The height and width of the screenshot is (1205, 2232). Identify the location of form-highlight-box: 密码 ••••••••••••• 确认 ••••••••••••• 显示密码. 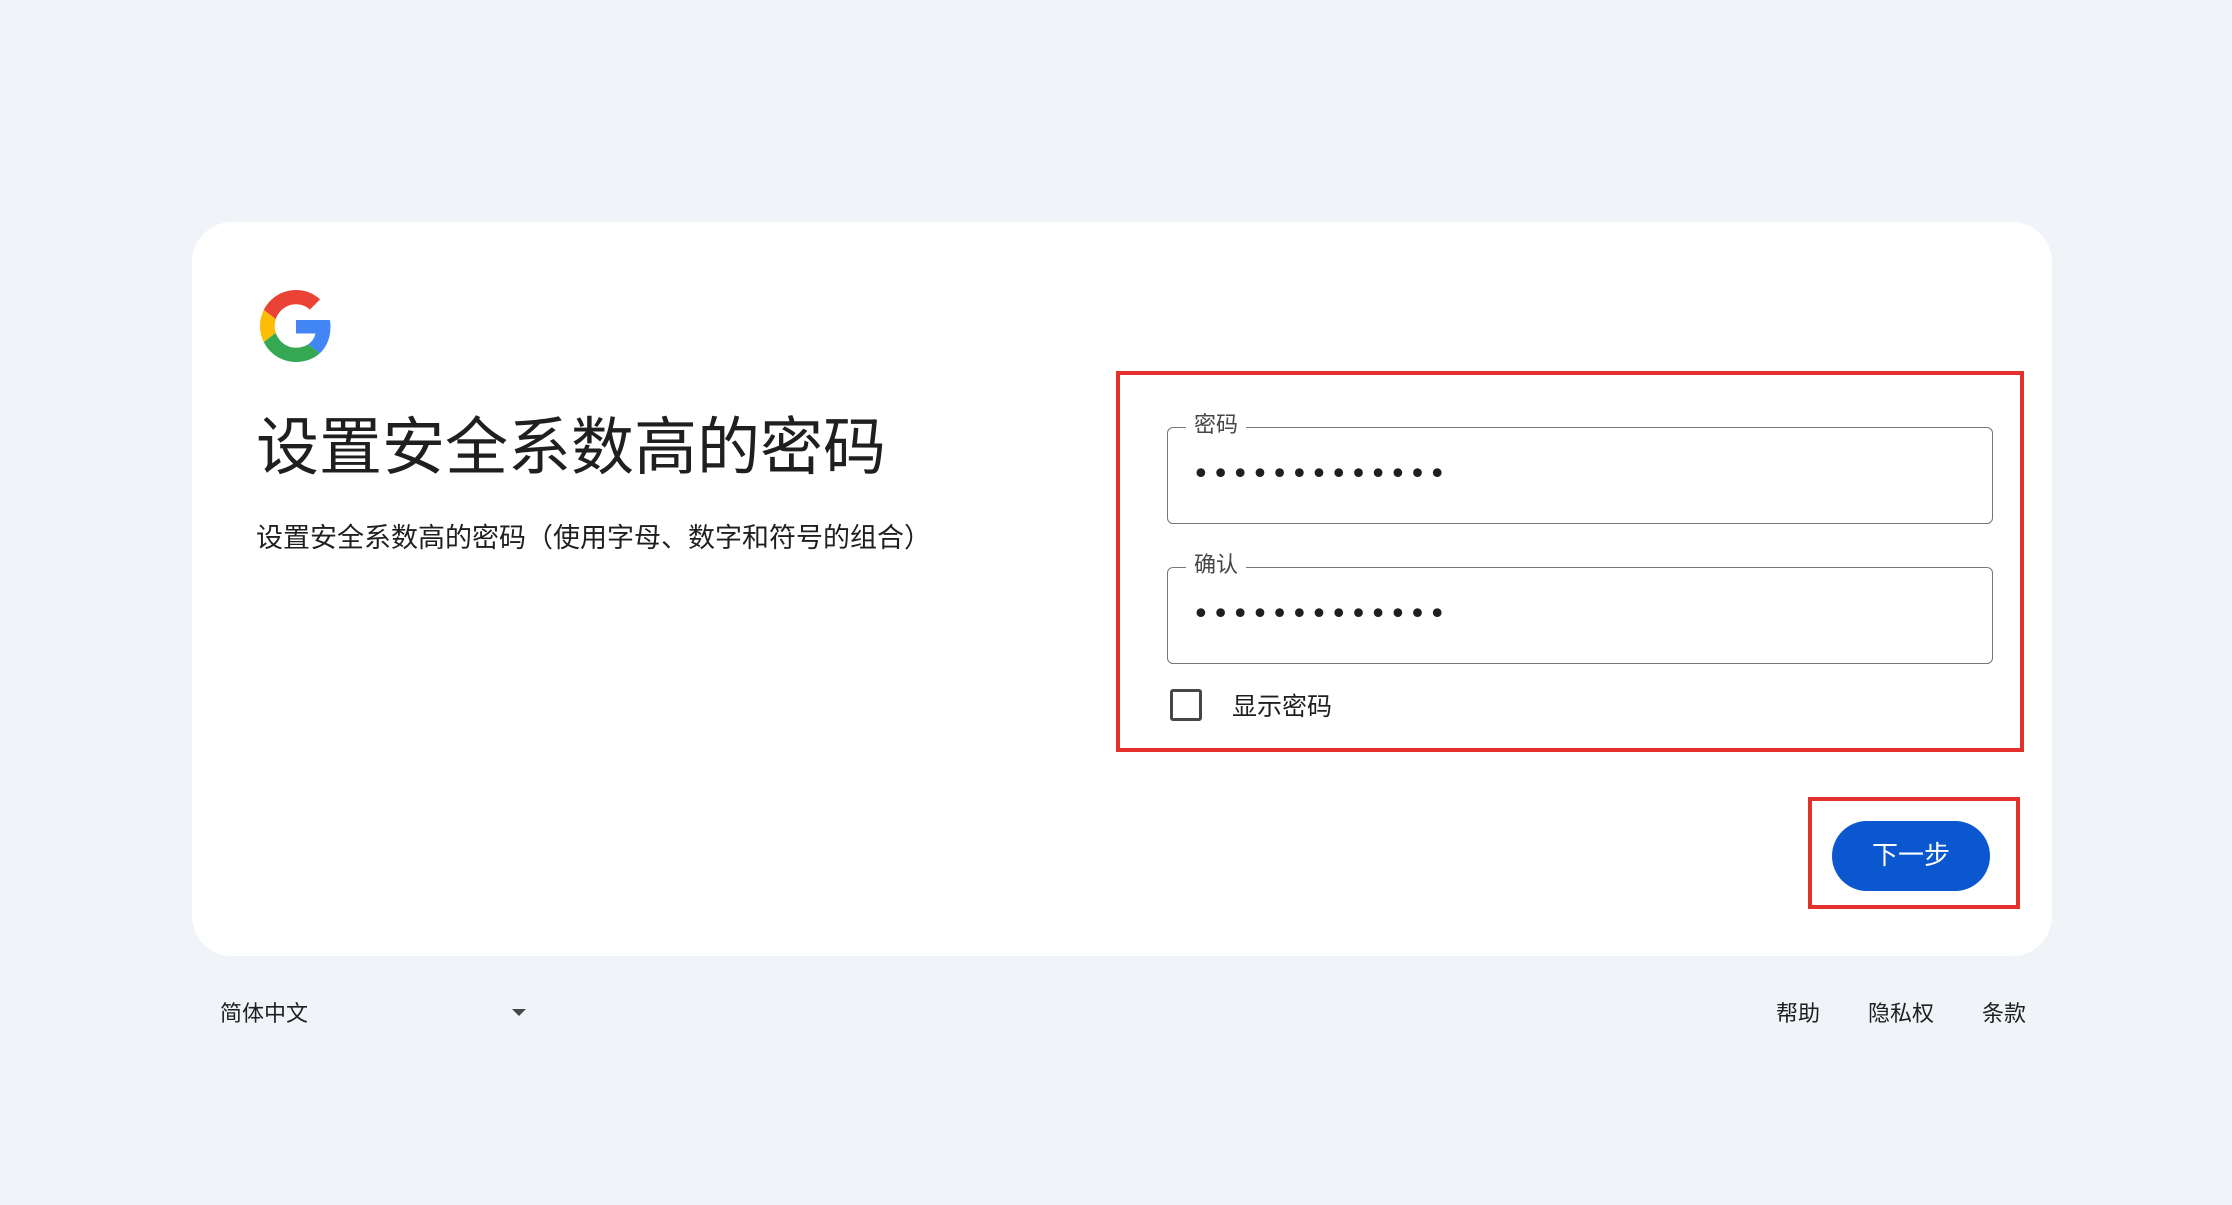
(1570, 561).